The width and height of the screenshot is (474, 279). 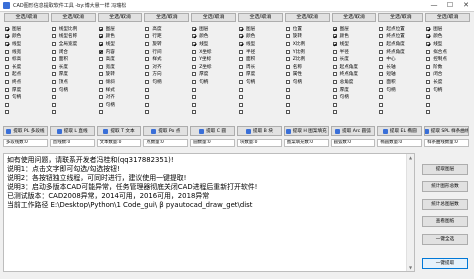 I want to click on option-item: 行间, so click(x=168, y=52).